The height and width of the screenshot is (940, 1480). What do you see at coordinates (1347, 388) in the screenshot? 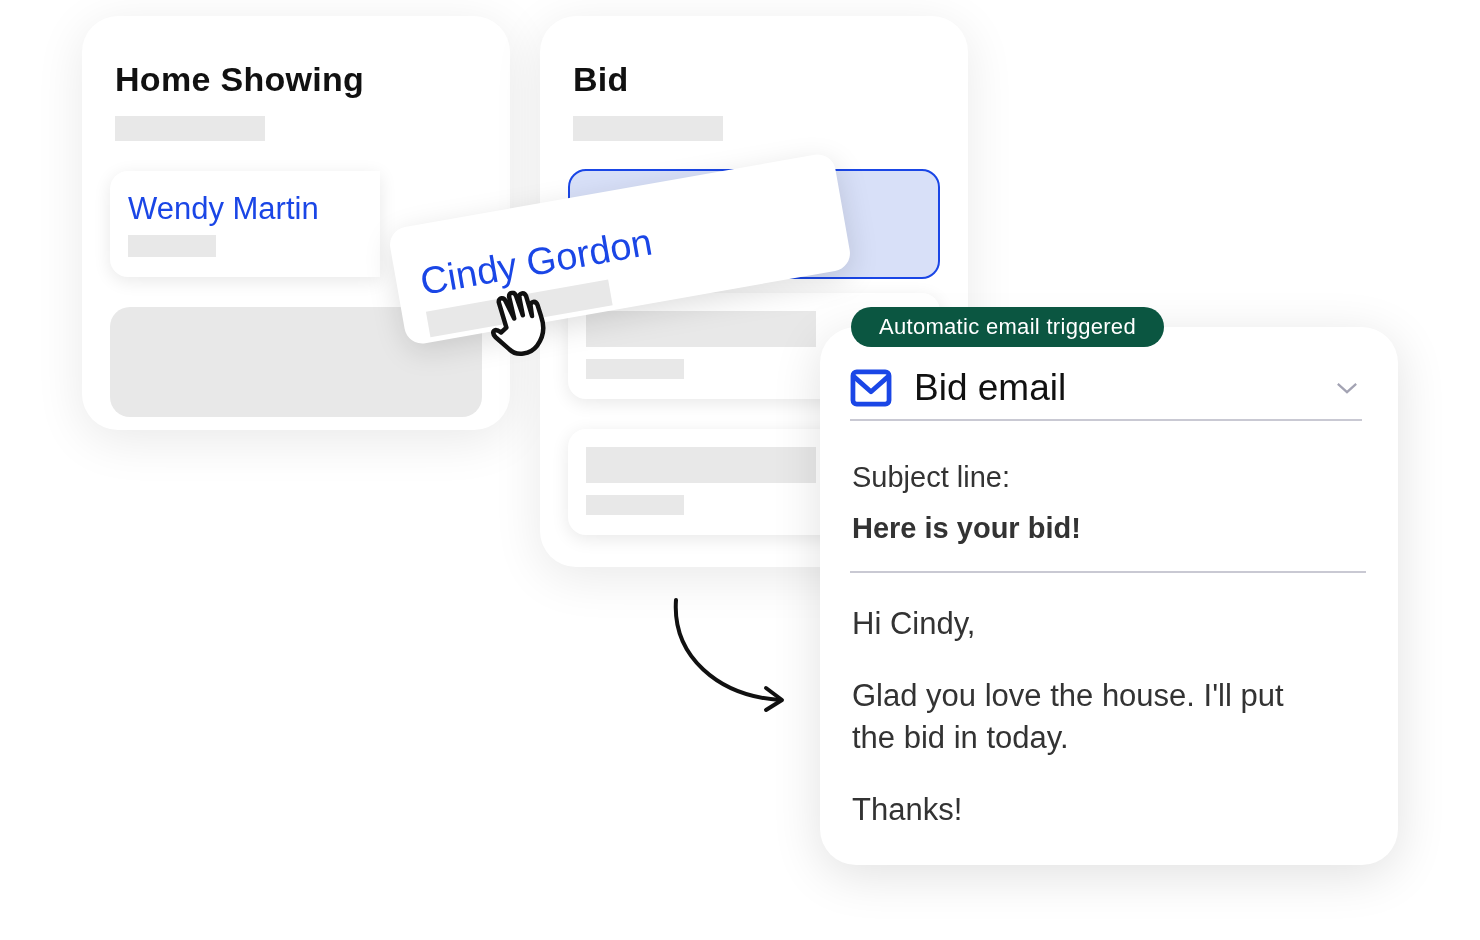
I see `chevron-down-icon` at bounding box center [1347, 388].